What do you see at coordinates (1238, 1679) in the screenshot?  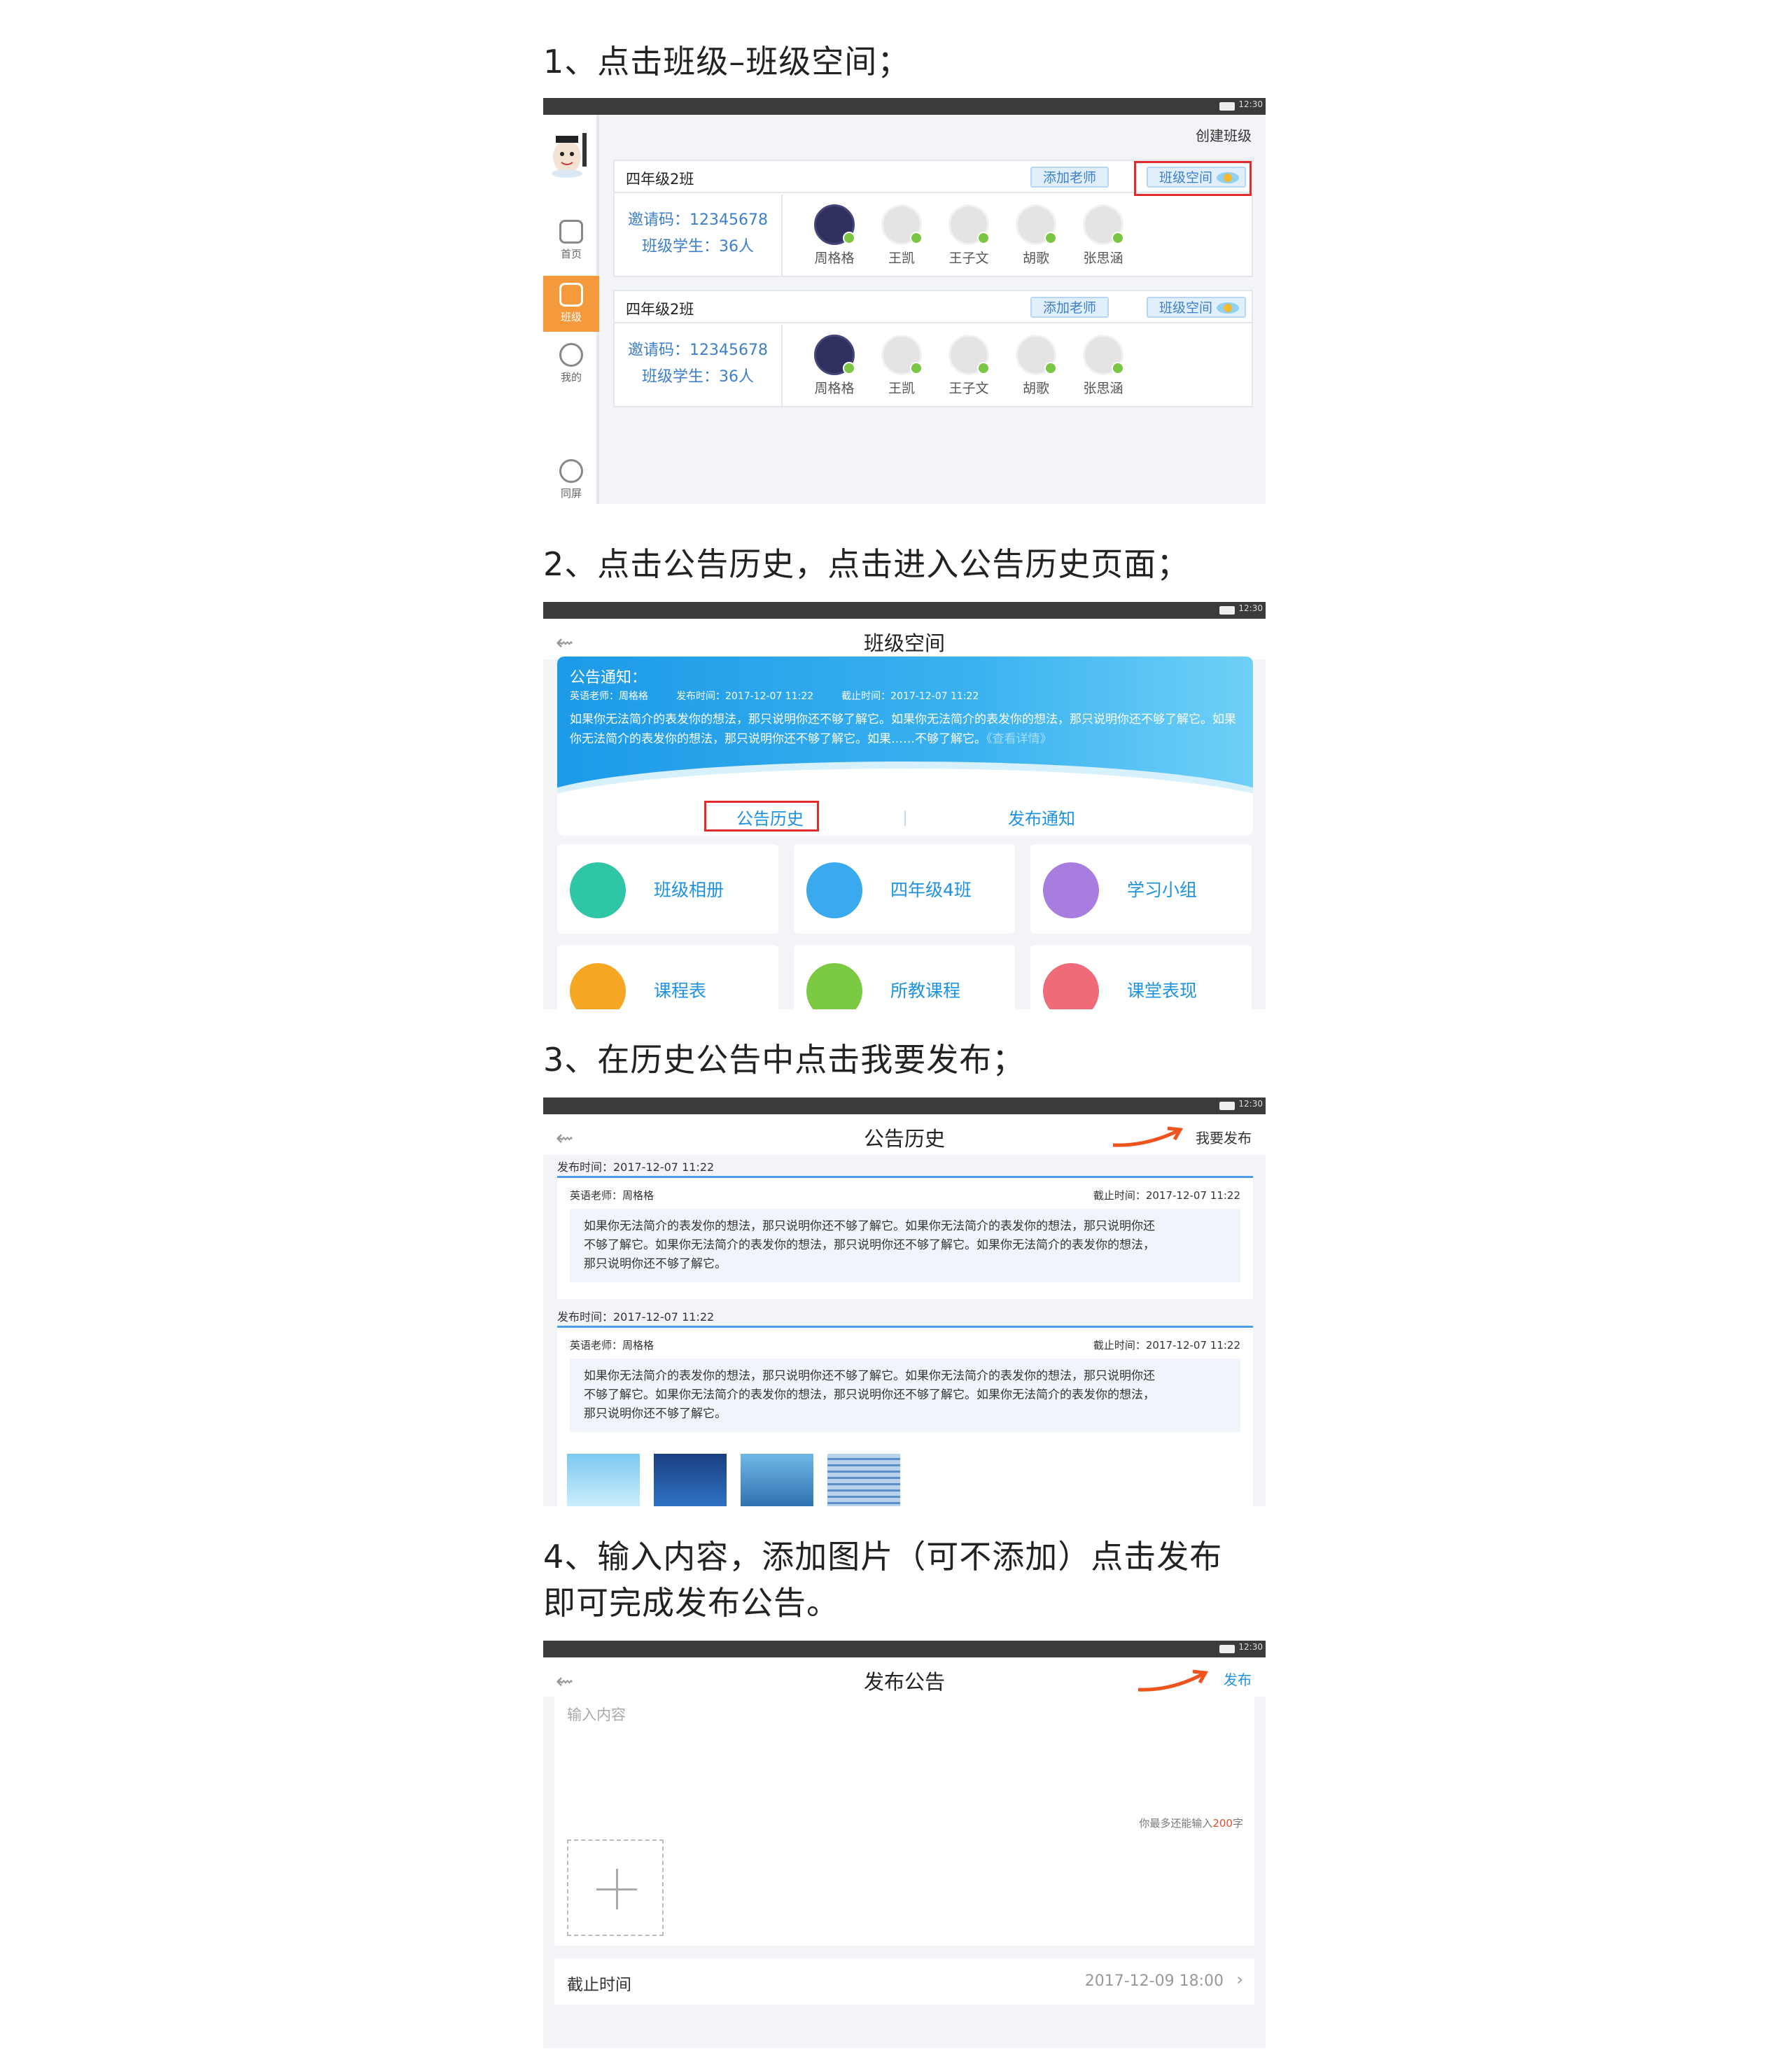 I see `publish-button: 发布` at bounding box center [1238, 1679].